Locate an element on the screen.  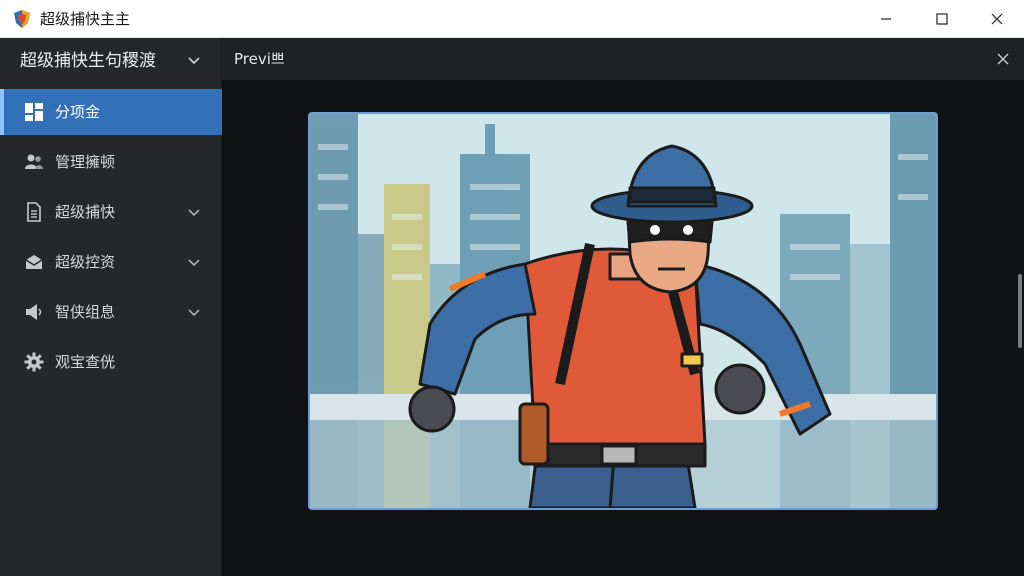
sidebar-item-label: 超级控资 is located at coordinates (85, 262).